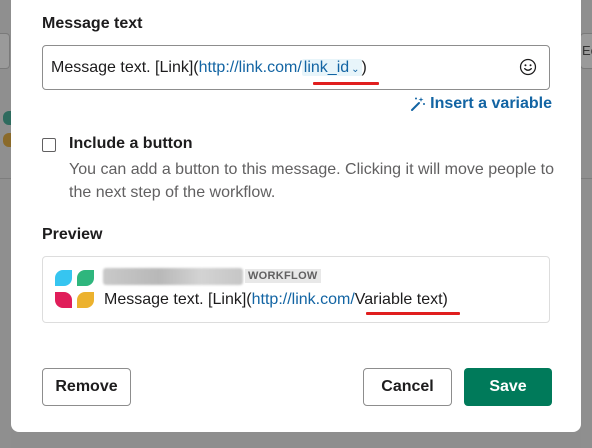 This screenshot has width=592, height=448. I want to click on include-button-label: Include a button, so click(131, 144).